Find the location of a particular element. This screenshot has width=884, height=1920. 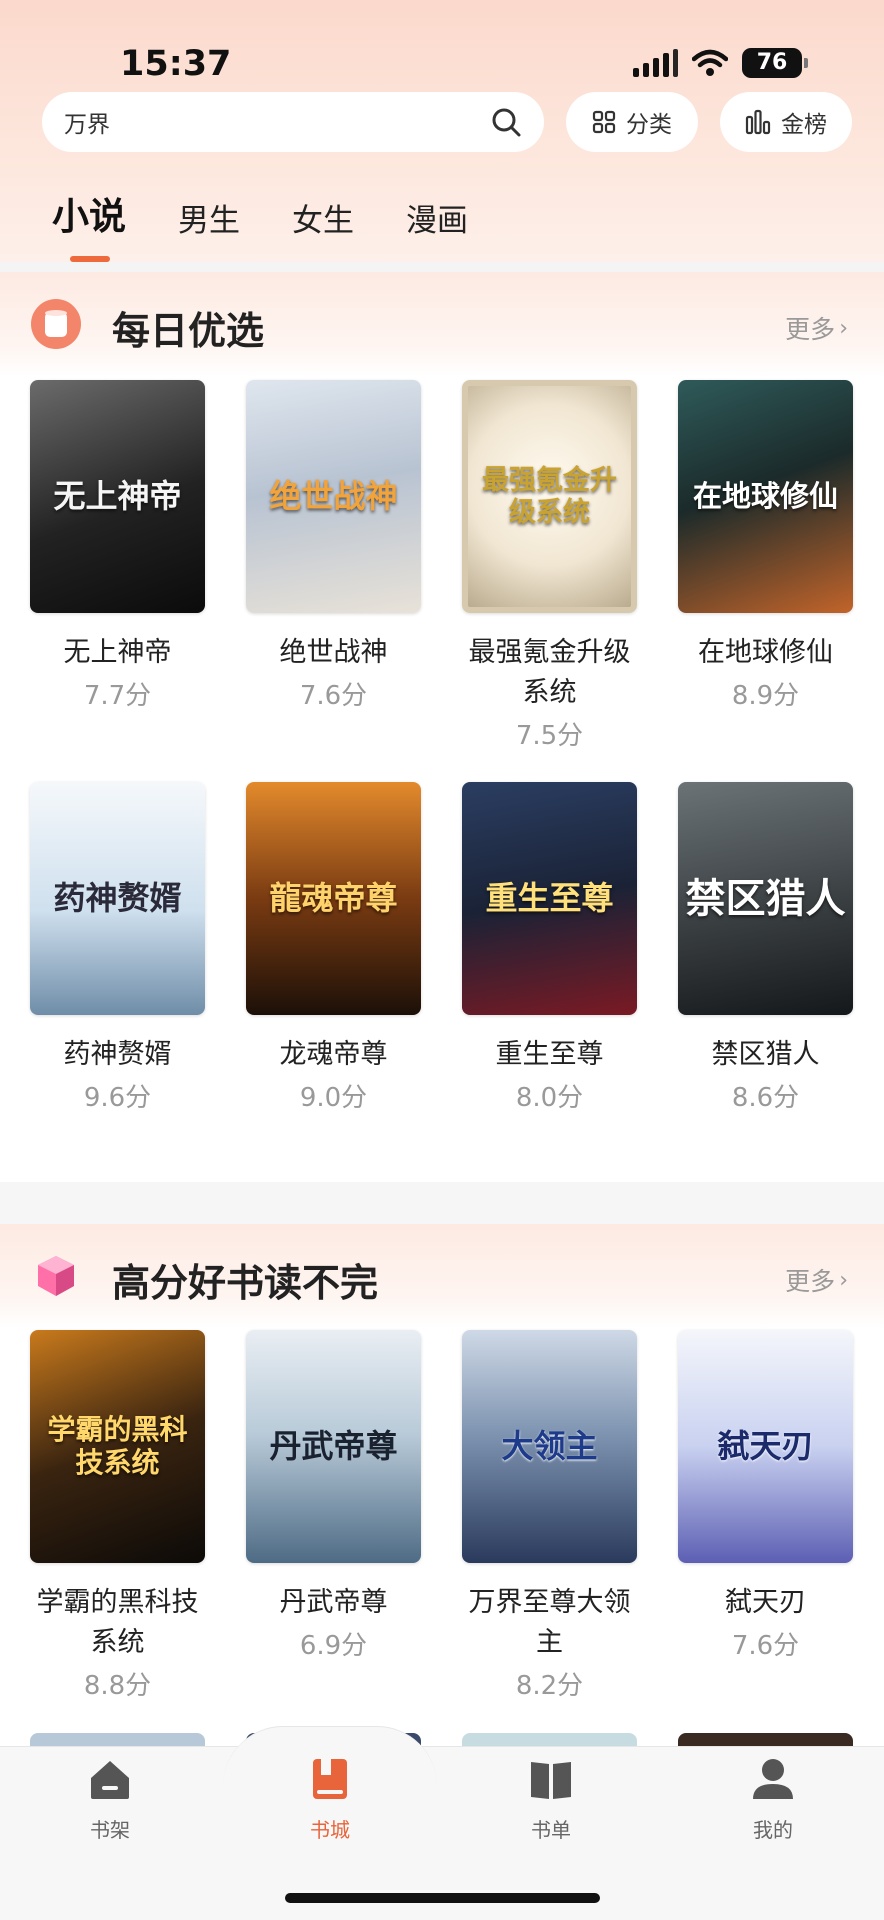

book-title: 禁区猎人 is located at coordinates (765, 1054).